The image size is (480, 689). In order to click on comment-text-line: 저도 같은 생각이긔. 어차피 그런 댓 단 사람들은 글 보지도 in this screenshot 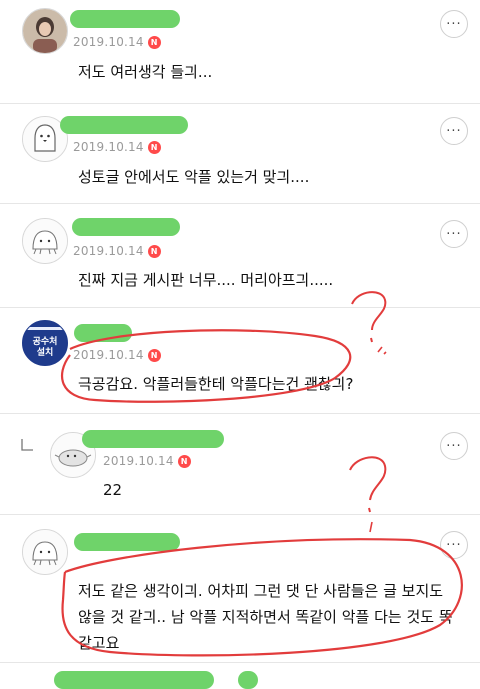, I will do `click(261, 591)`.